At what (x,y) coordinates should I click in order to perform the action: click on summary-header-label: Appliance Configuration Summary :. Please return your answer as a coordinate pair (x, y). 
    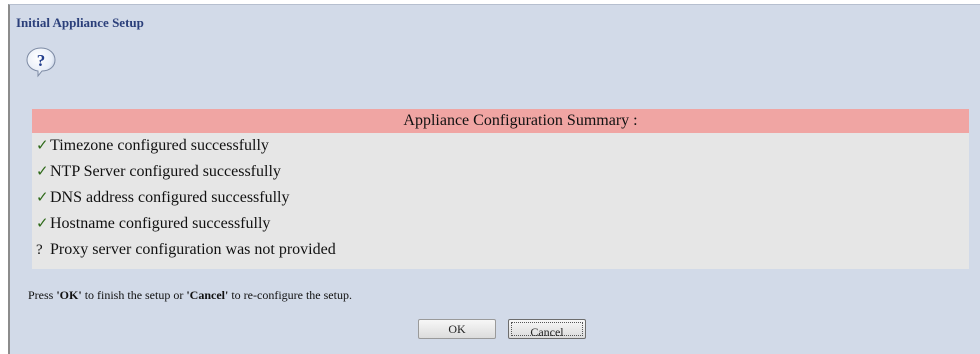
    Looking at the image, I should click on (520, 120).